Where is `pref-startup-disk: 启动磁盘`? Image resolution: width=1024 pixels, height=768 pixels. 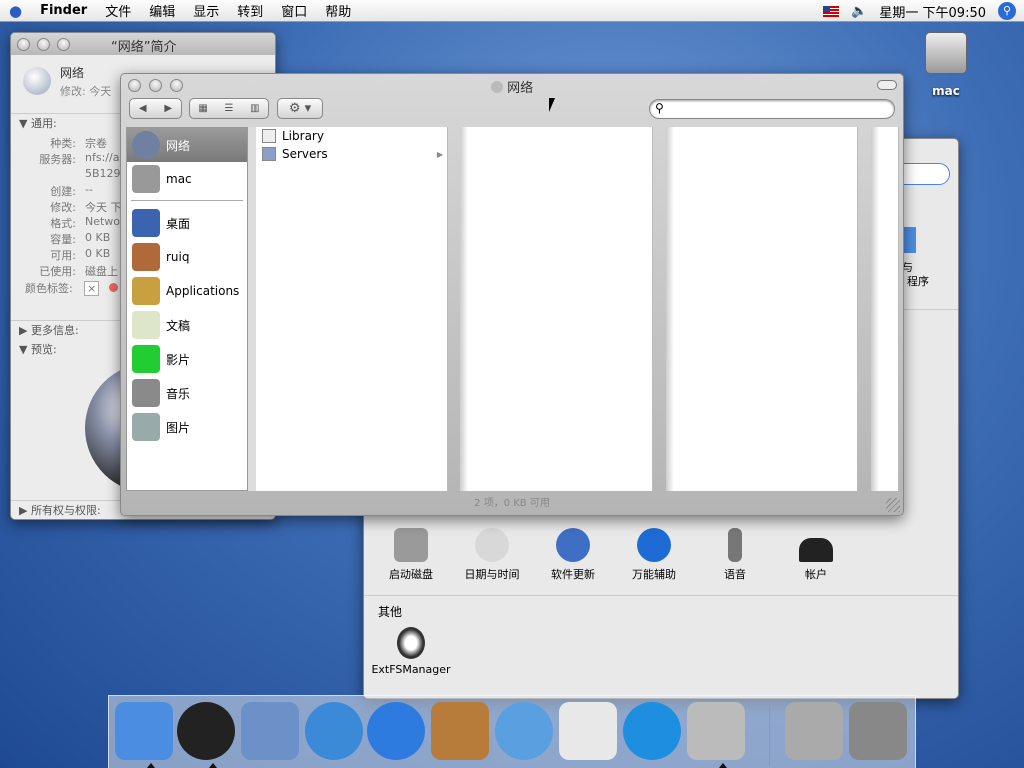 pref-startup-disk: 启动磁盘 is located at coordinates (411, 555).